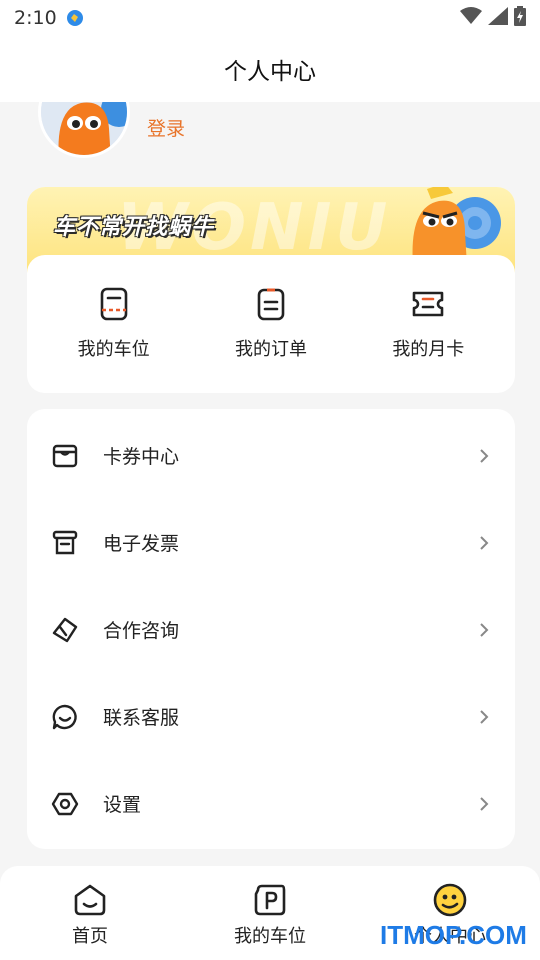 This screenshot has width=540, height=960. Describe the element at coordinates (75, 18) in the screenshot. I see `notification-icon` at that location.